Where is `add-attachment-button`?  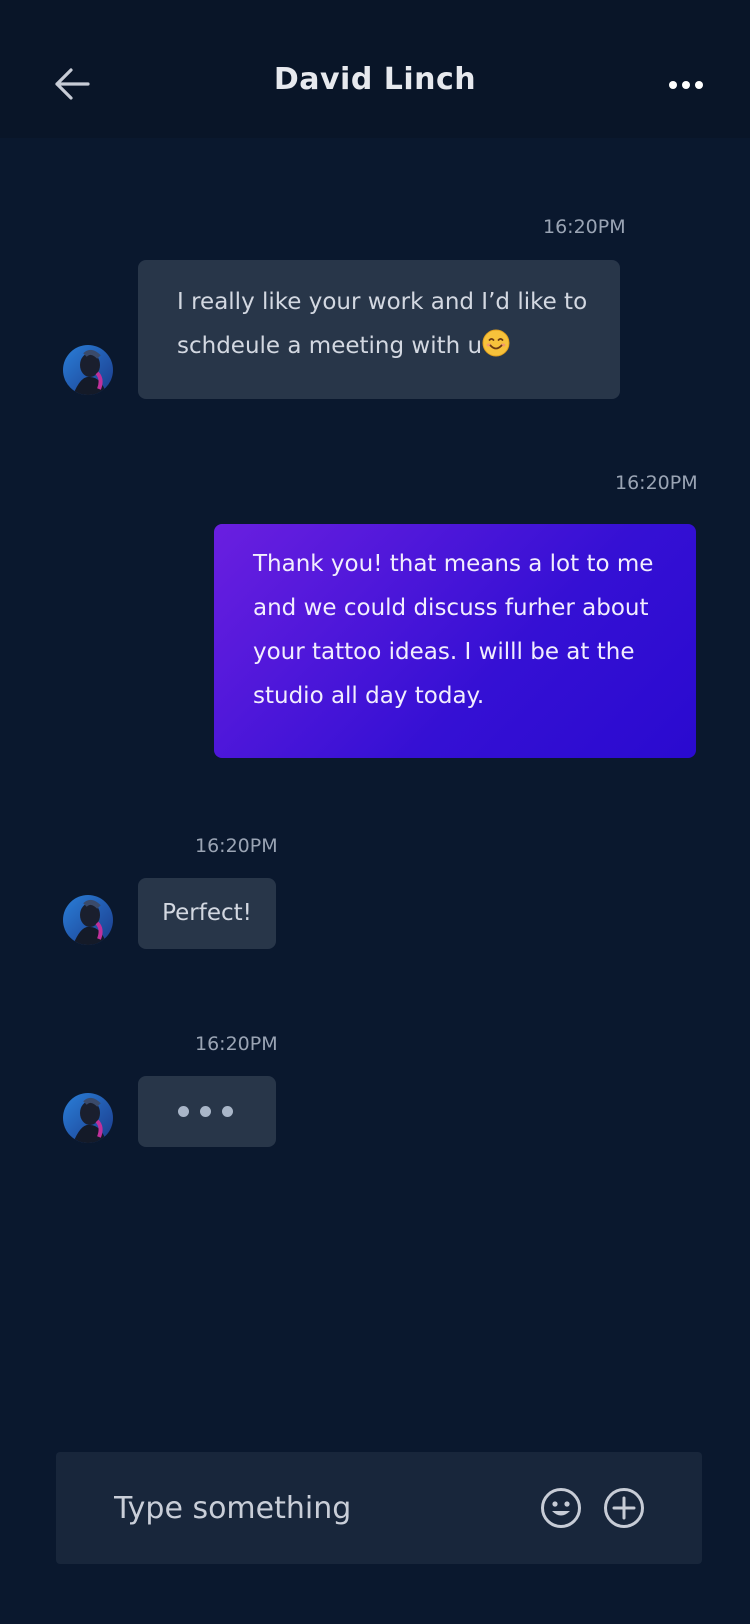 add-attachment-button is located at coordinates (624, 1508).